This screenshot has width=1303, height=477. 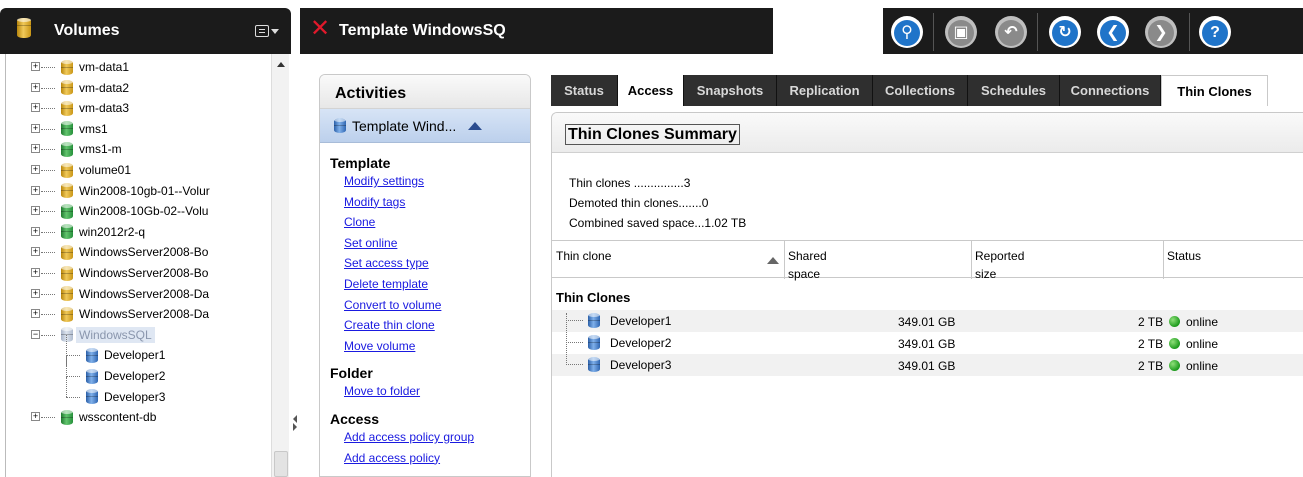 I want to click on volumes-title: Volumes, so click(x=87, y=30).